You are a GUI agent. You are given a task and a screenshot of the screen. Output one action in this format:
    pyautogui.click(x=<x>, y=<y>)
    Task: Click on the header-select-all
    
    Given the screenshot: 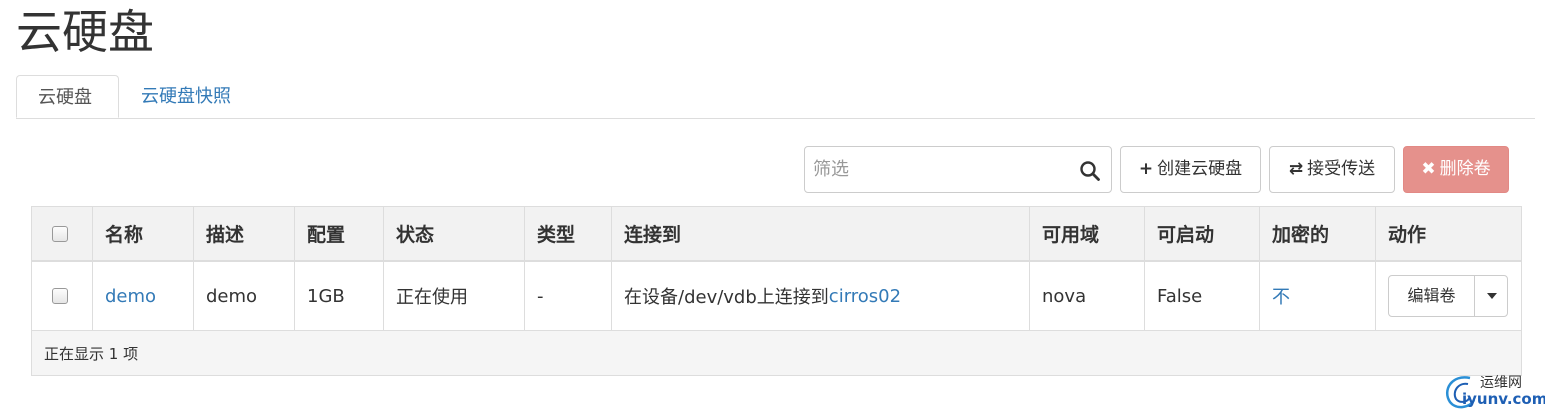 What is the action you would take?
    pyautogui.click(x=62, y=233)
    